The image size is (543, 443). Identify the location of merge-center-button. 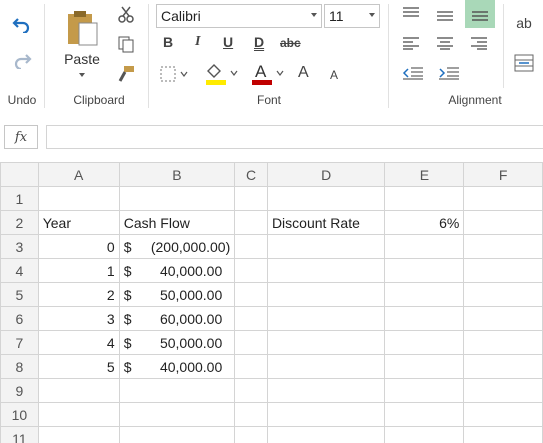
(524, 63).